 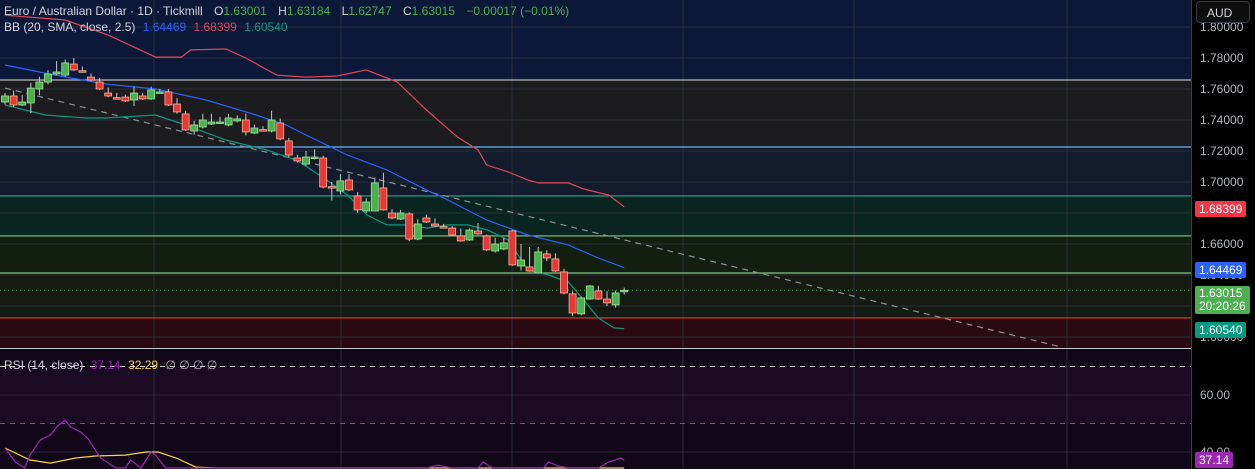 I want to click on bar-countdown: 20:20:26, so click(x=1222, y=306).